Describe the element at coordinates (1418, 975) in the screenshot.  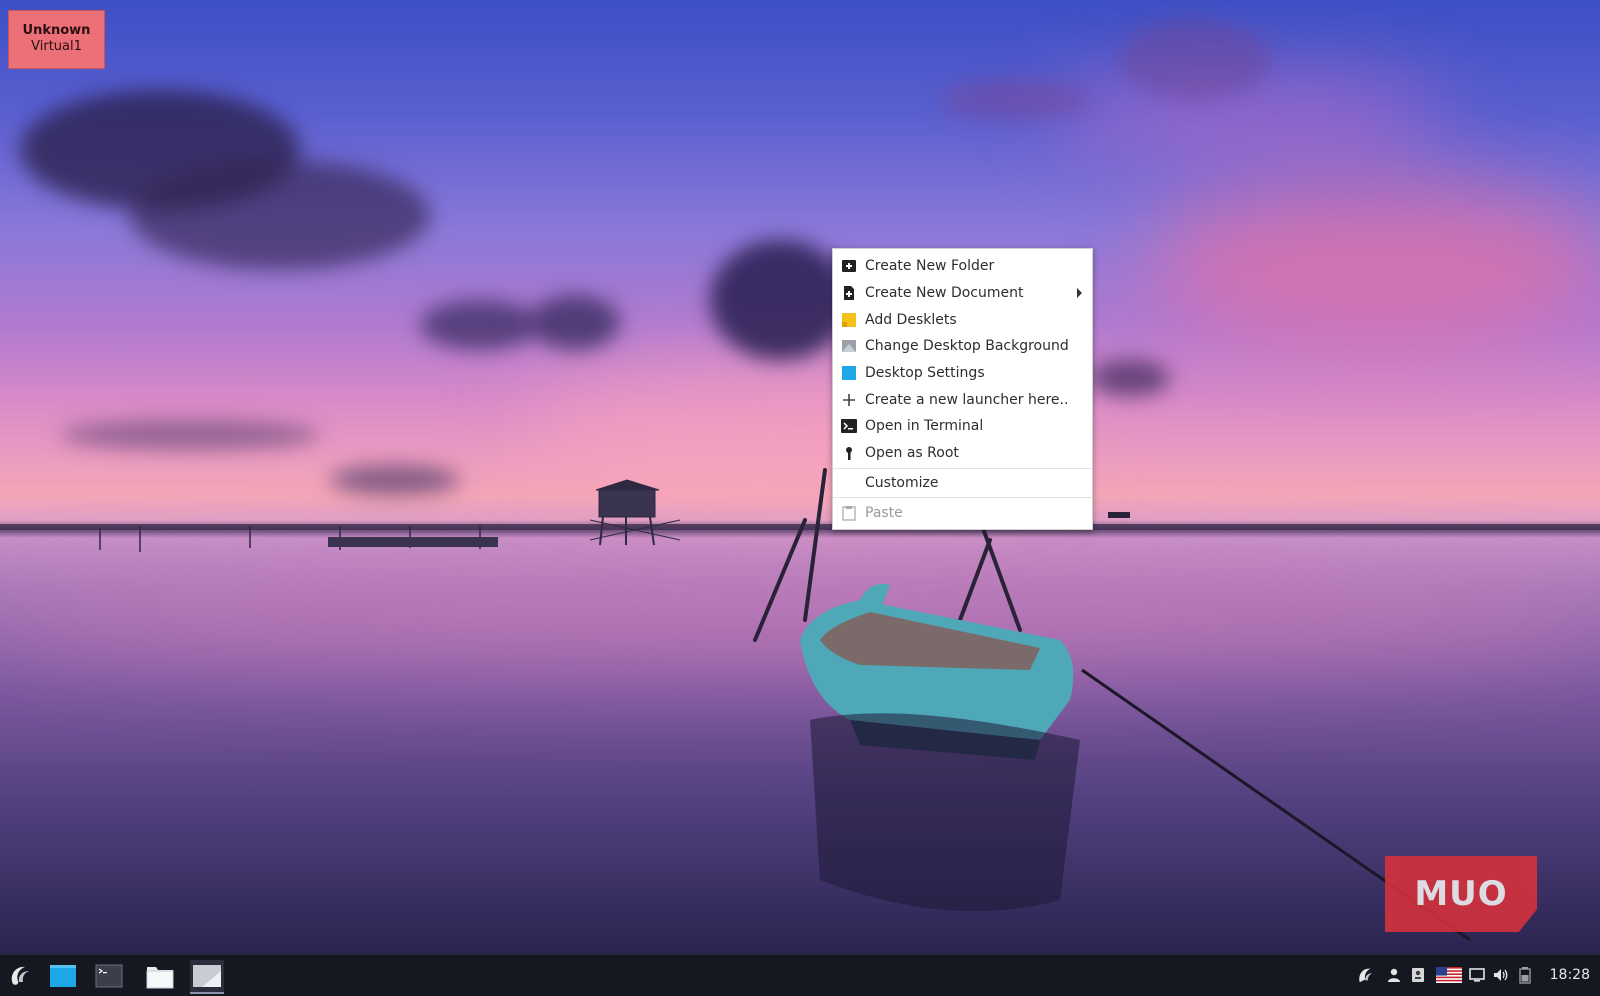
I see `contacts-icon` at that location.